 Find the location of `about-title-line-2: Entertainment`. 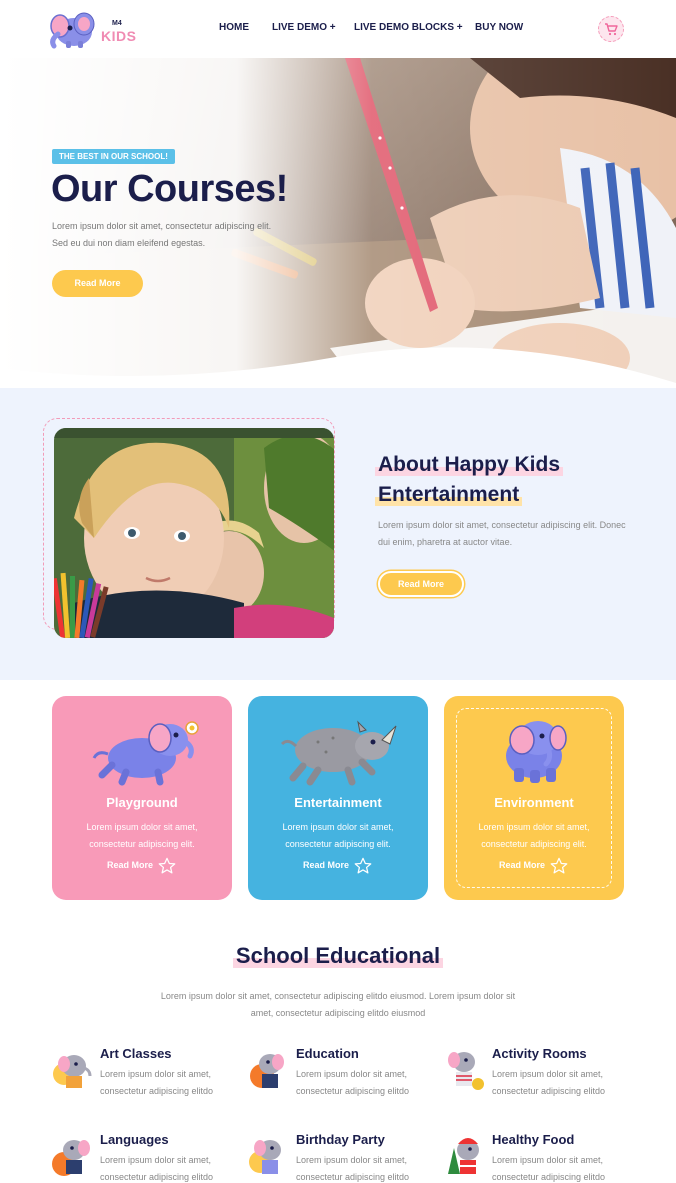

about-title-line-2: Entertainment is located at coordinates (449, 494).